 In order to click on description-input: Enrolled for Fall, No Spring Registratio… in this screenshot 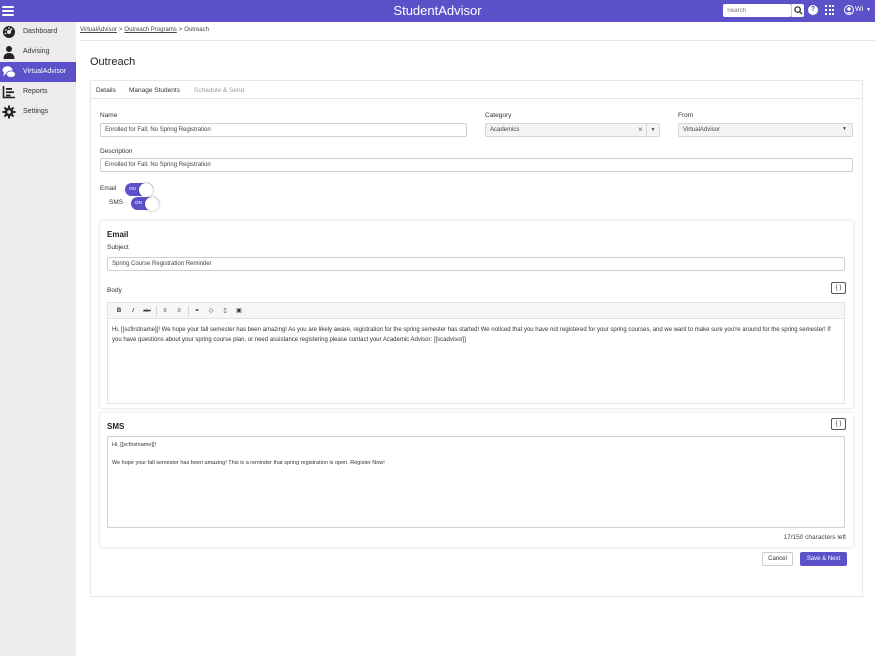, I will do `click(476, 165)`.